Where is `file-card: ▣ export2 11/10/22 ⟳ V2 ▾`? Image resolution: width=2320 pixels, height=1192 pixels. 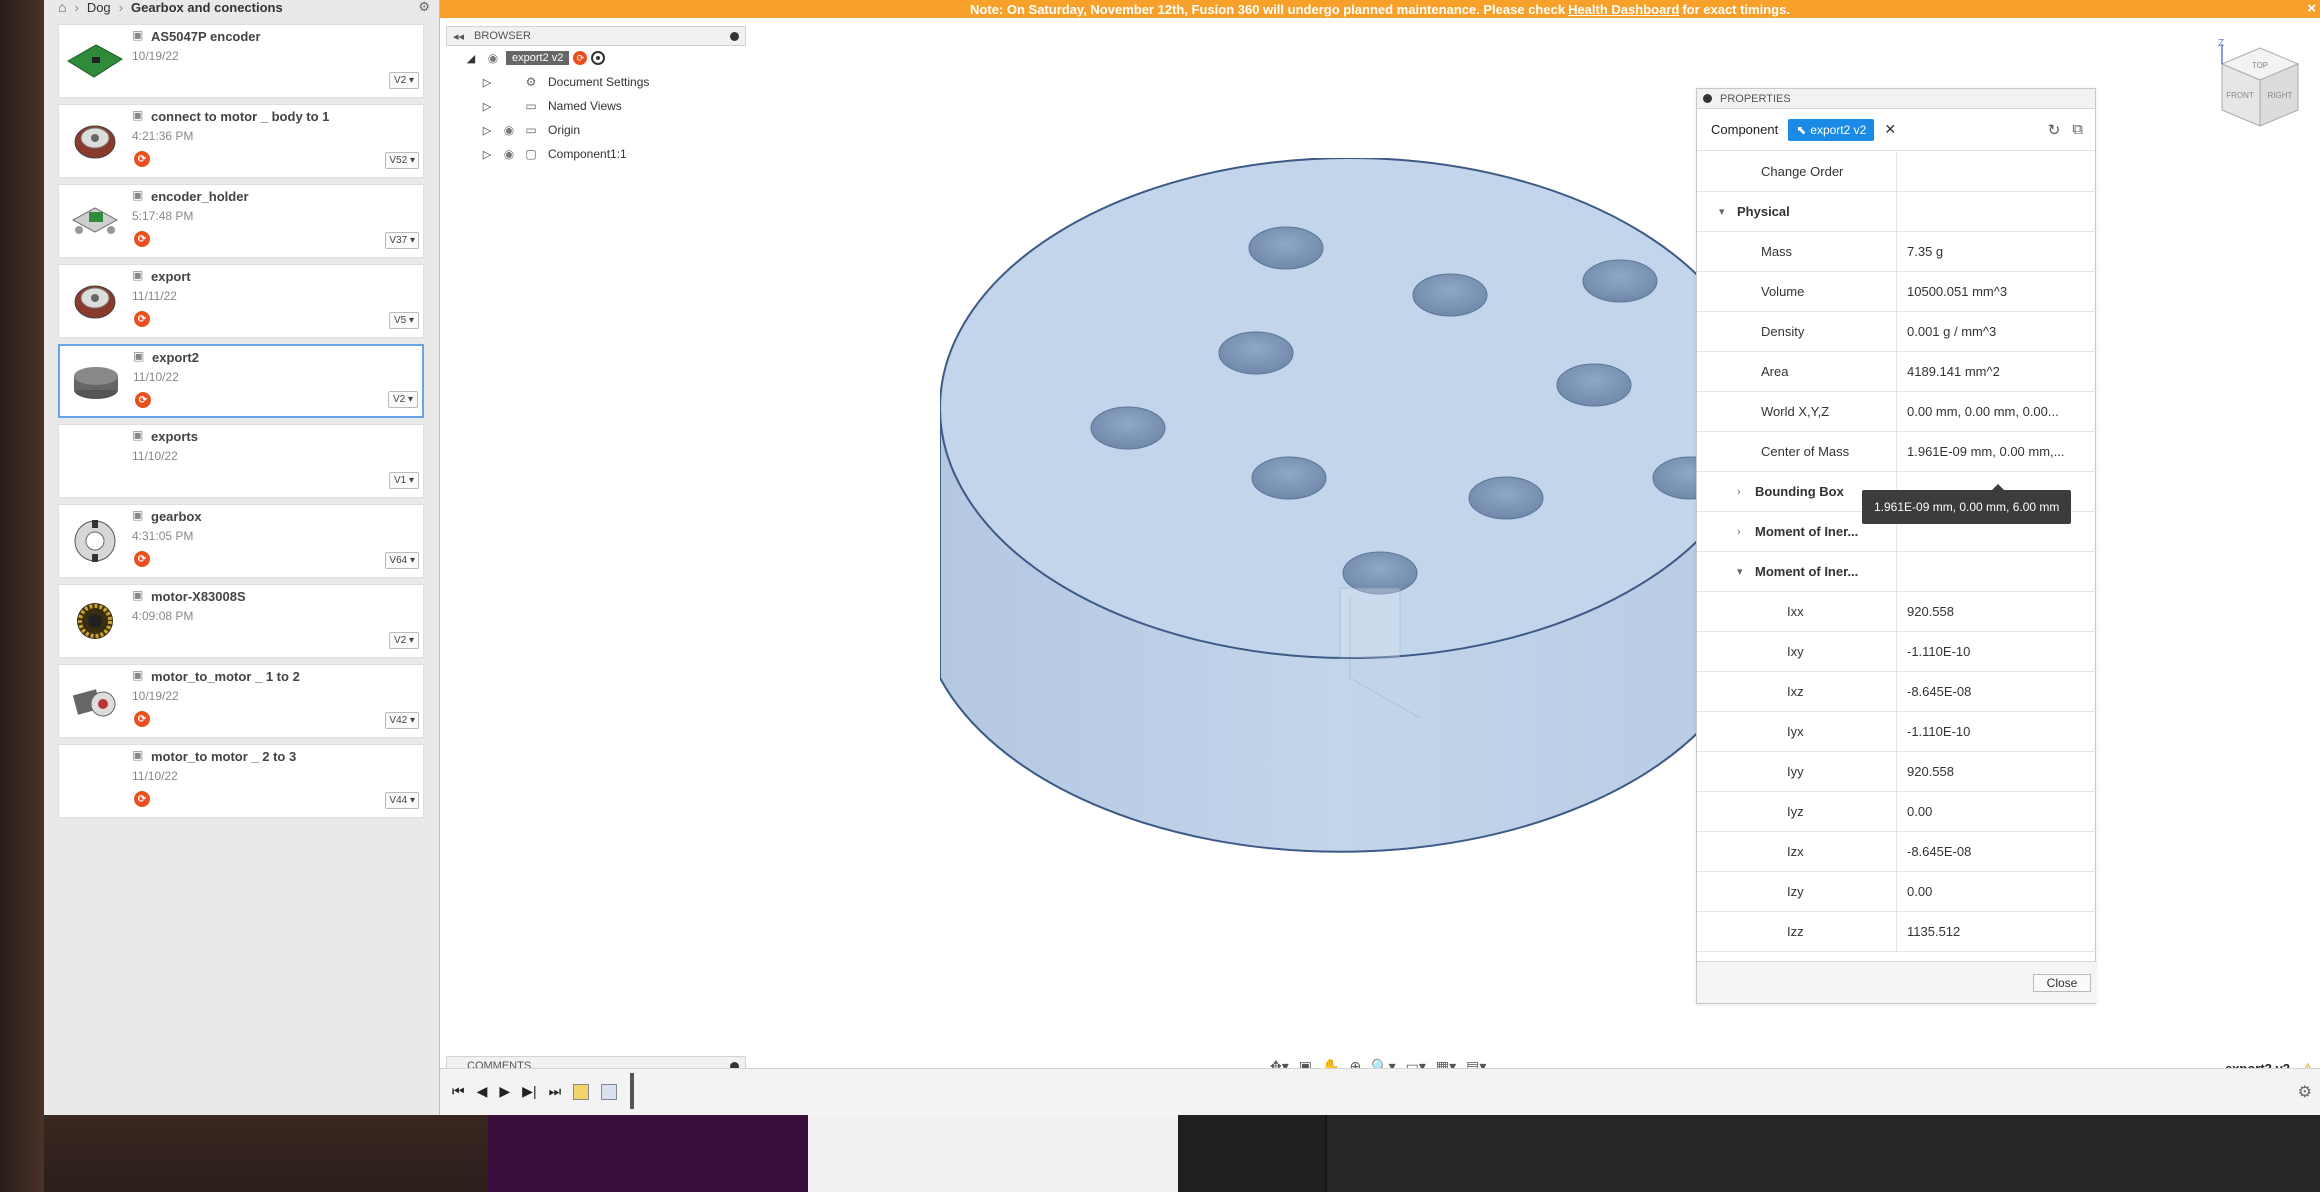
file-card: ▣ export2 11/10/22 ⟳ V2 ▾ is located at coordinates (241, 381).